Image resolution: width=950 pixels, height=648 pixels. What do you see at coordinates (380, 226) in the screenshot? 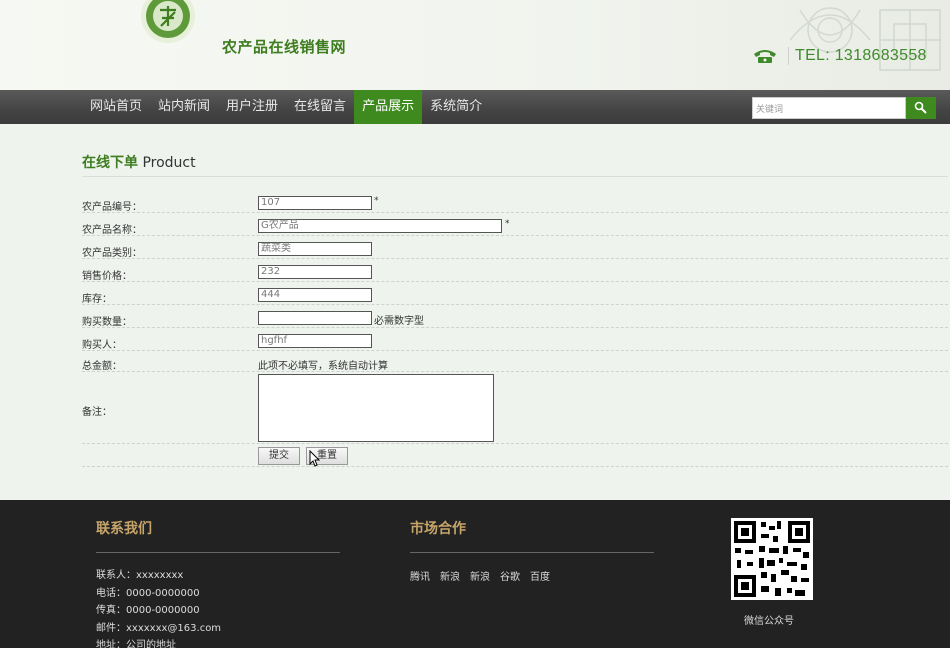
I see `product-name-field: G农产品` at bounding box center [380, 226].